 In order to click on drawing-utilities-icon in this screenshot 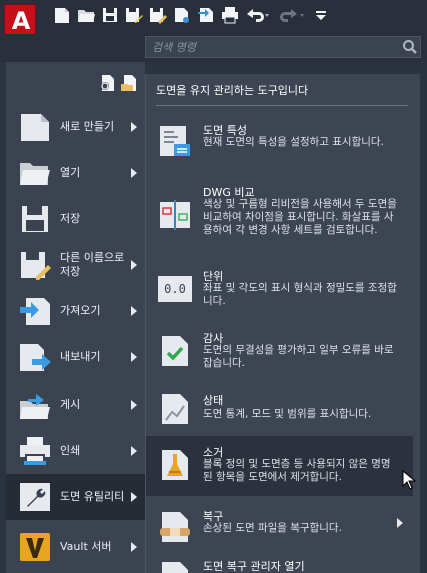, I will do `click(35, 497)`.